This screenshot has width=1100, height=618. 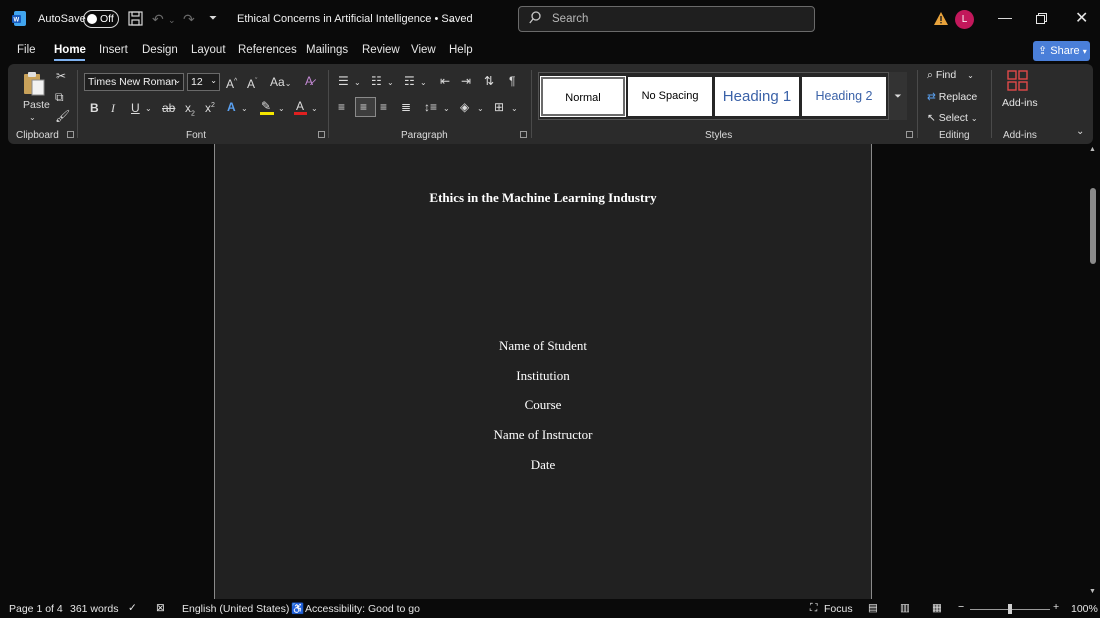 I want to click on search-box: Search, so click(x=666, y=19).